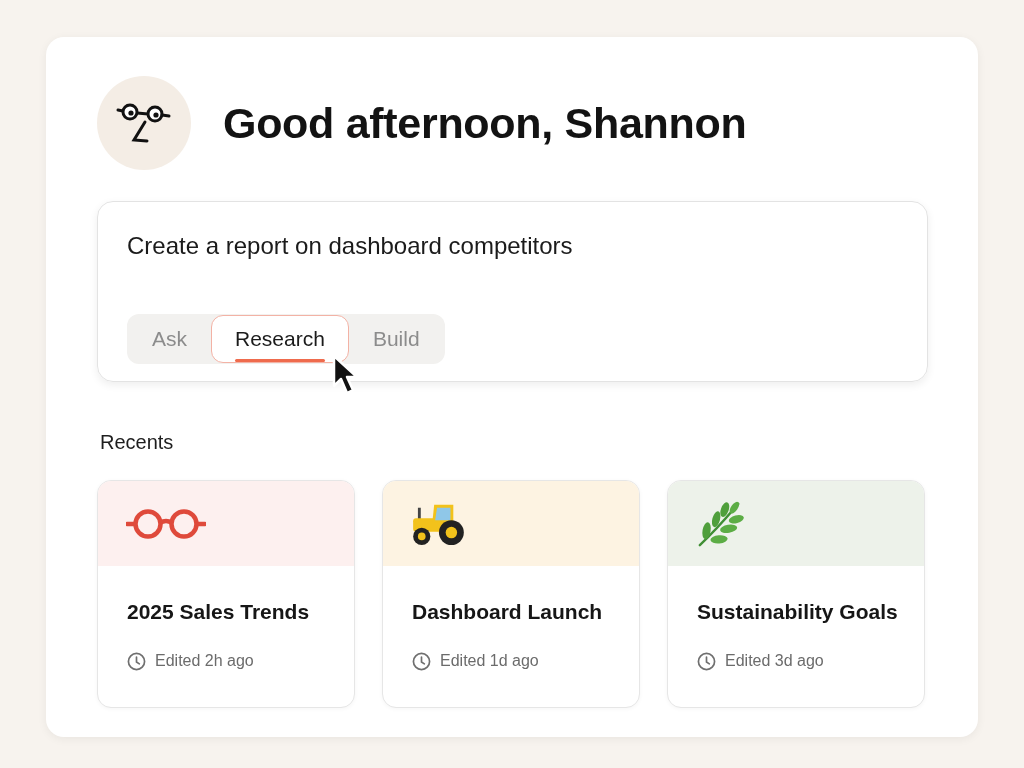  Describe the element at coordinates (219, 612) in the screenshot. I see `card-title: 2025 Sales Trends` at that location.